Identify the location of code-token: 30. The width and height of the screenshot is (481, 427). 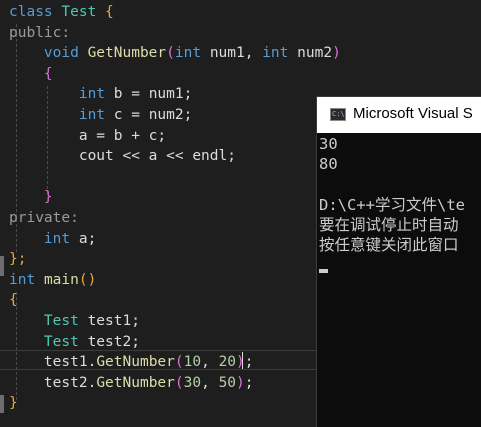
(192, 382).